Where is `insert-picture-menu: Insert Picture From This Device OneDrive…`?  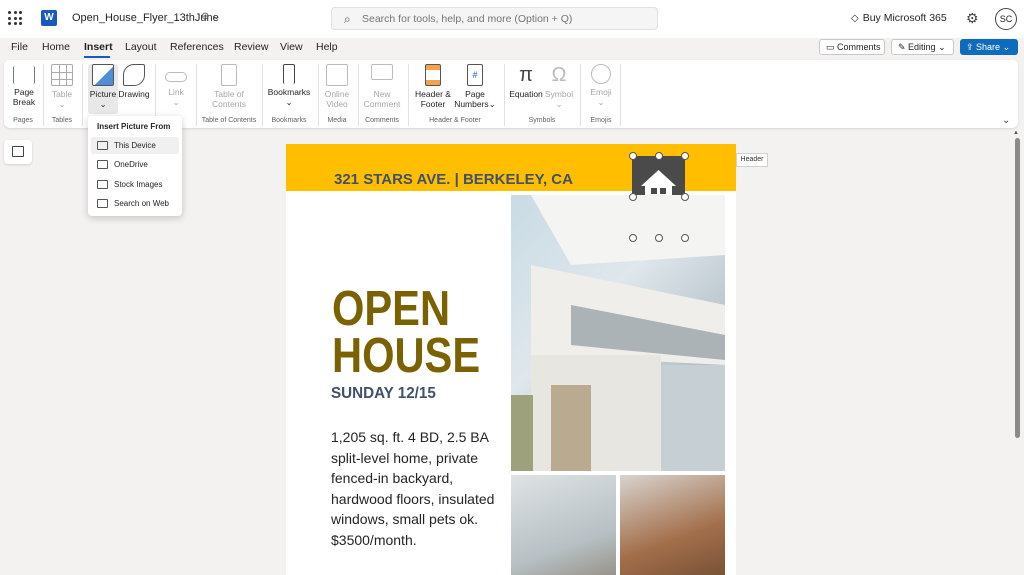
insert-picture-menu: Insert Picture From This Device OneDrive… is located at coordinates (135, 166).